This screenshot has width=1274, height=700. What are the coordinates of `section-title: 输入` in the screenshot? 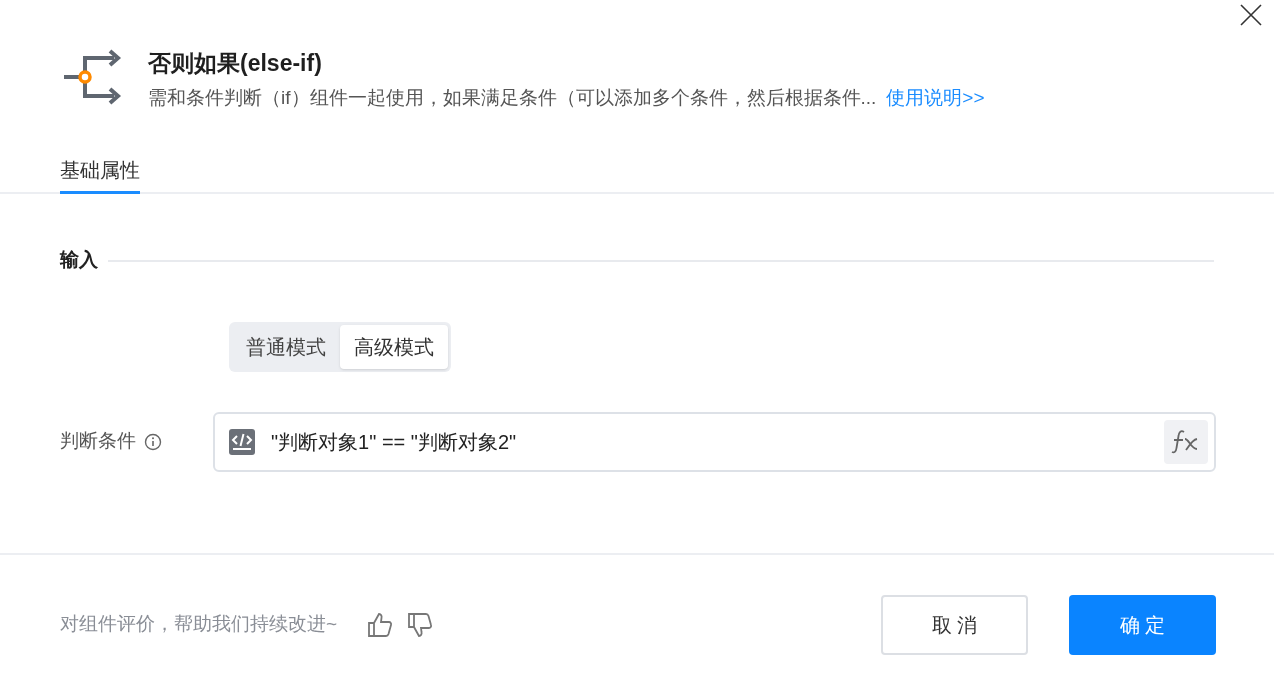 It's located at (79, 260).